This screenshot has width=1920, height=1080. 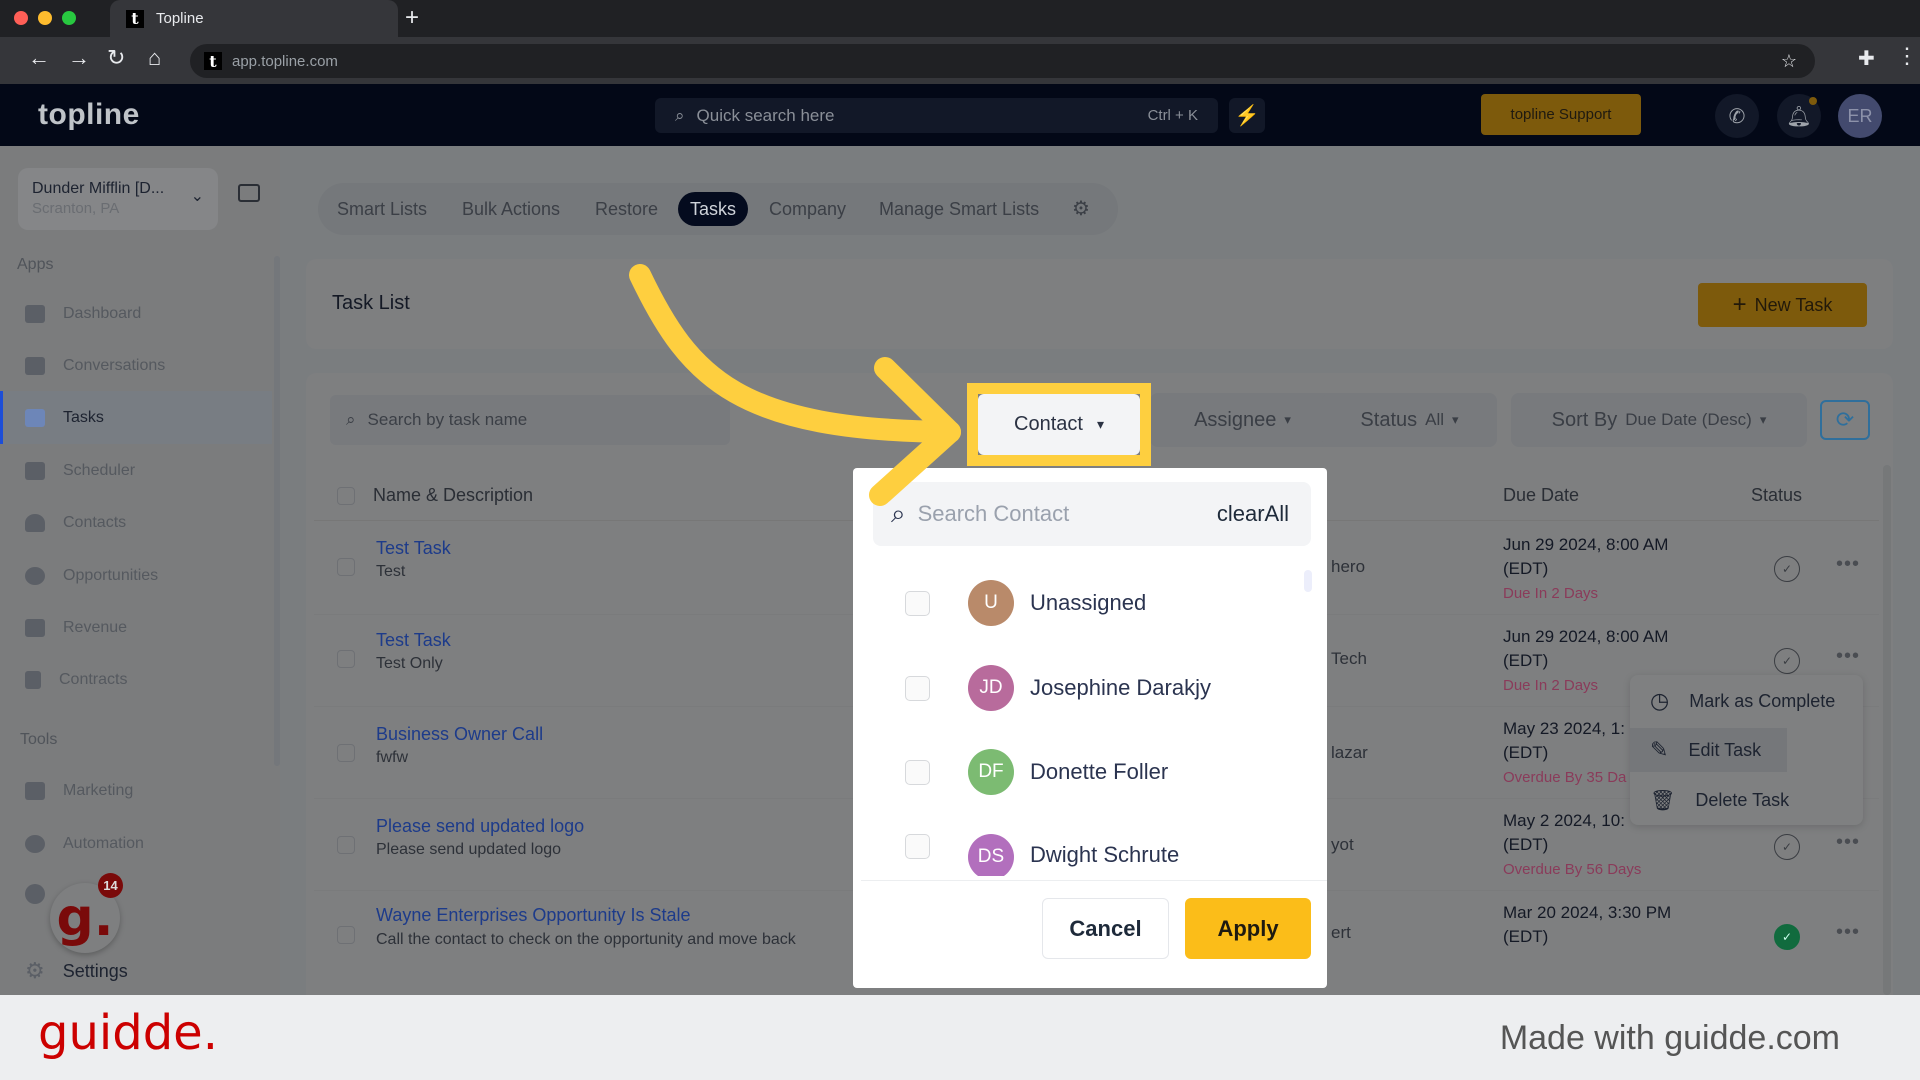 I want to click on select-all-checkbox, so click(x=346, y=496).